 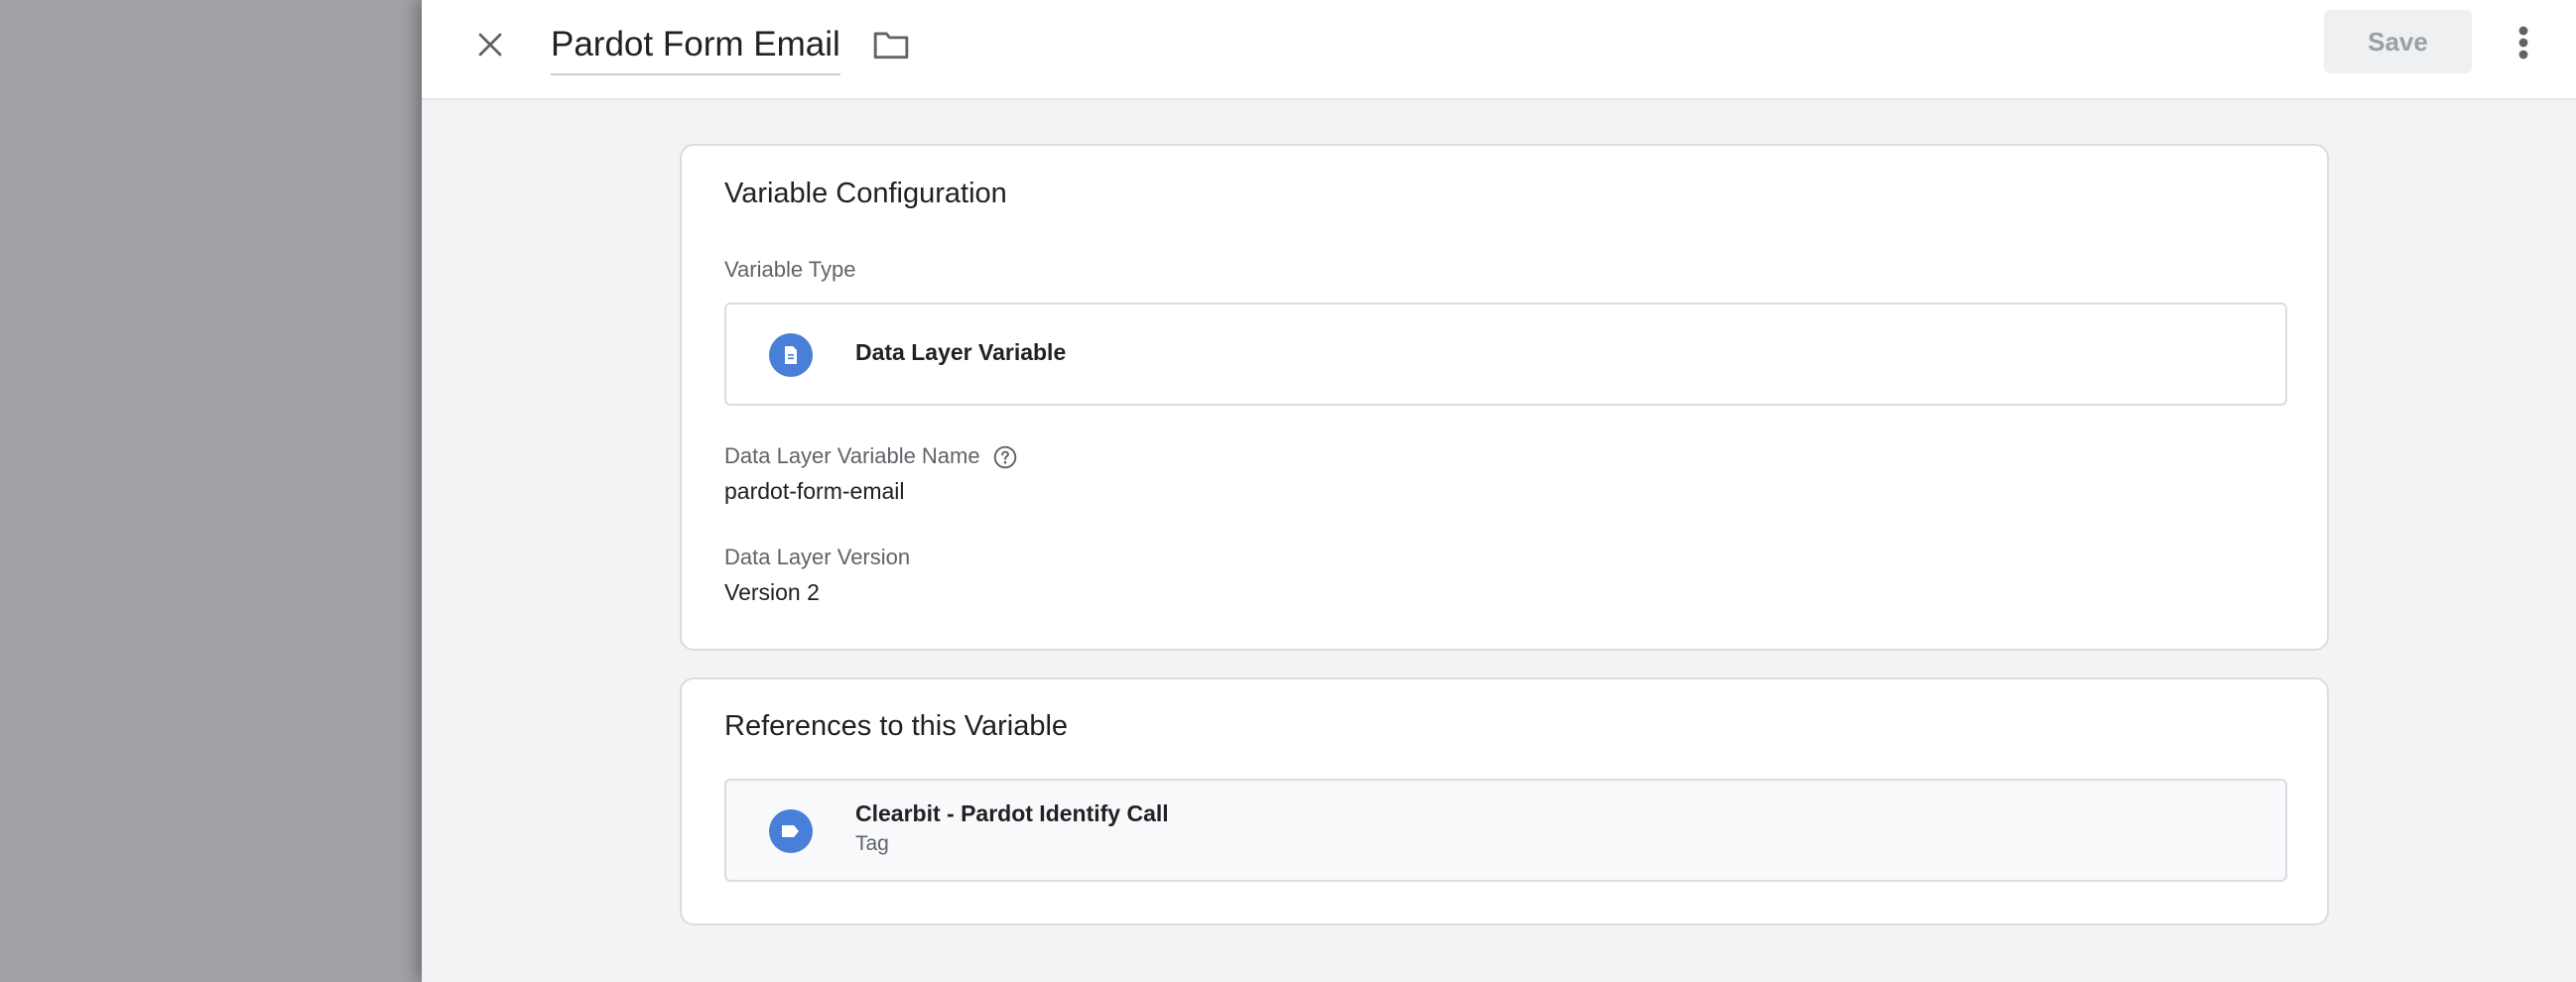 I want to click on help-icon, so click(x=1005, y=457).